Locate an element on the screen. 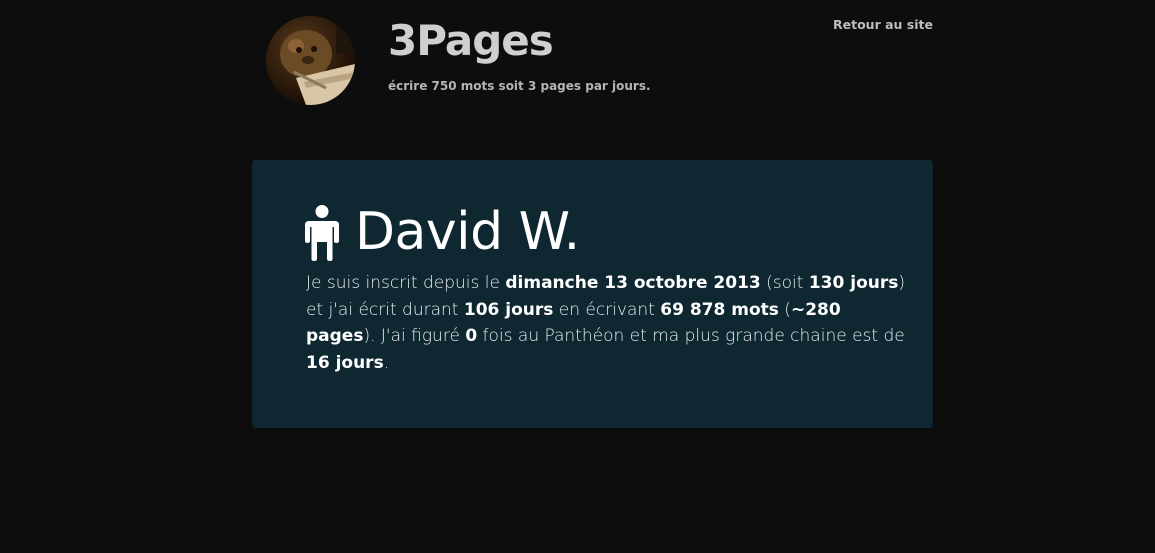 The height and width of the screenshot is (553, 1155). longest-chain: 16 jours is located at coordinates (345, 362).